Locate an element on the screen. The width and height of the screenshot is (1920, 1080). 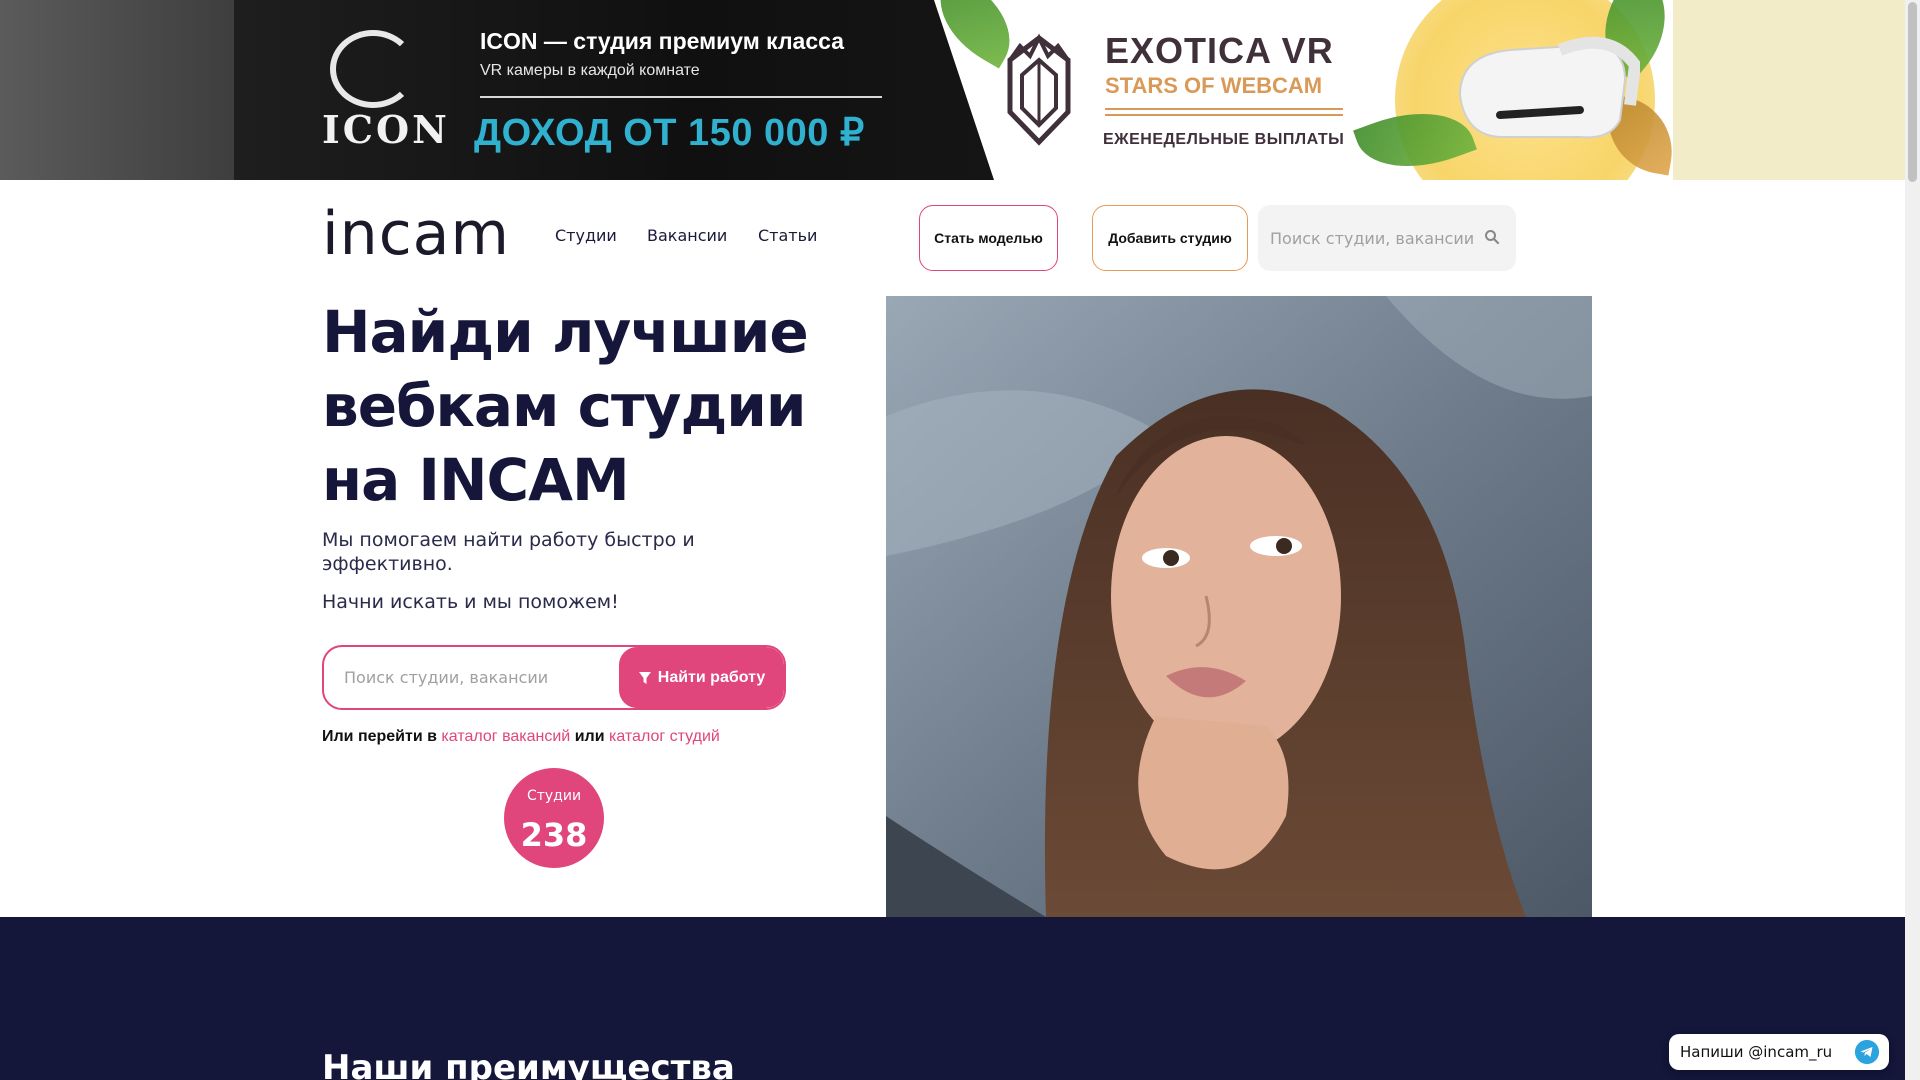
find-job-button: Найти работу is located at coordinates (701, 677).